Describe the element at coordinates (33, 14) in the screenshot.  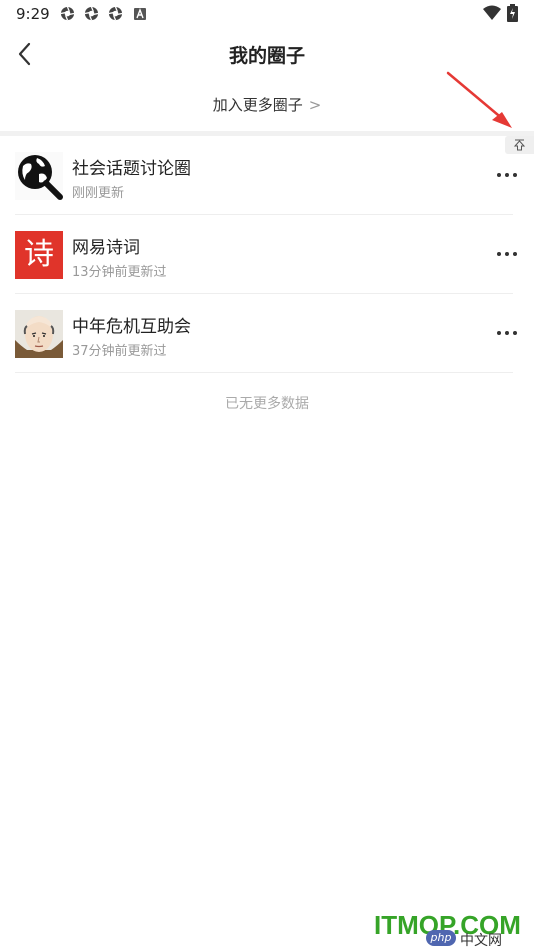
I see `status-time: 9:29` at that location.